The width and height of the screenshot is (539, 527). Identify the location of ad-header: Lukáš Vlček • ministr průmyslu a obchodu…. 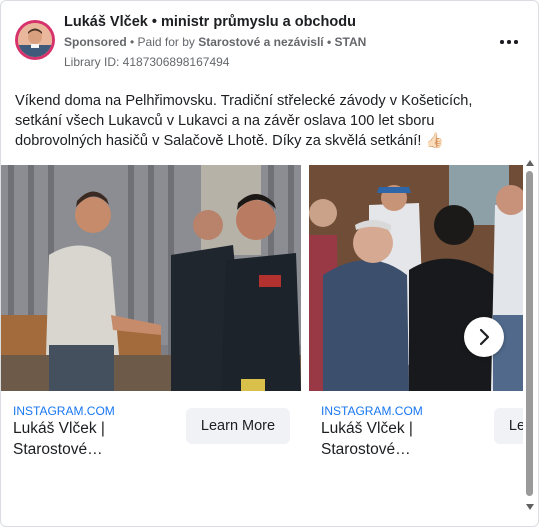
(269, 43).